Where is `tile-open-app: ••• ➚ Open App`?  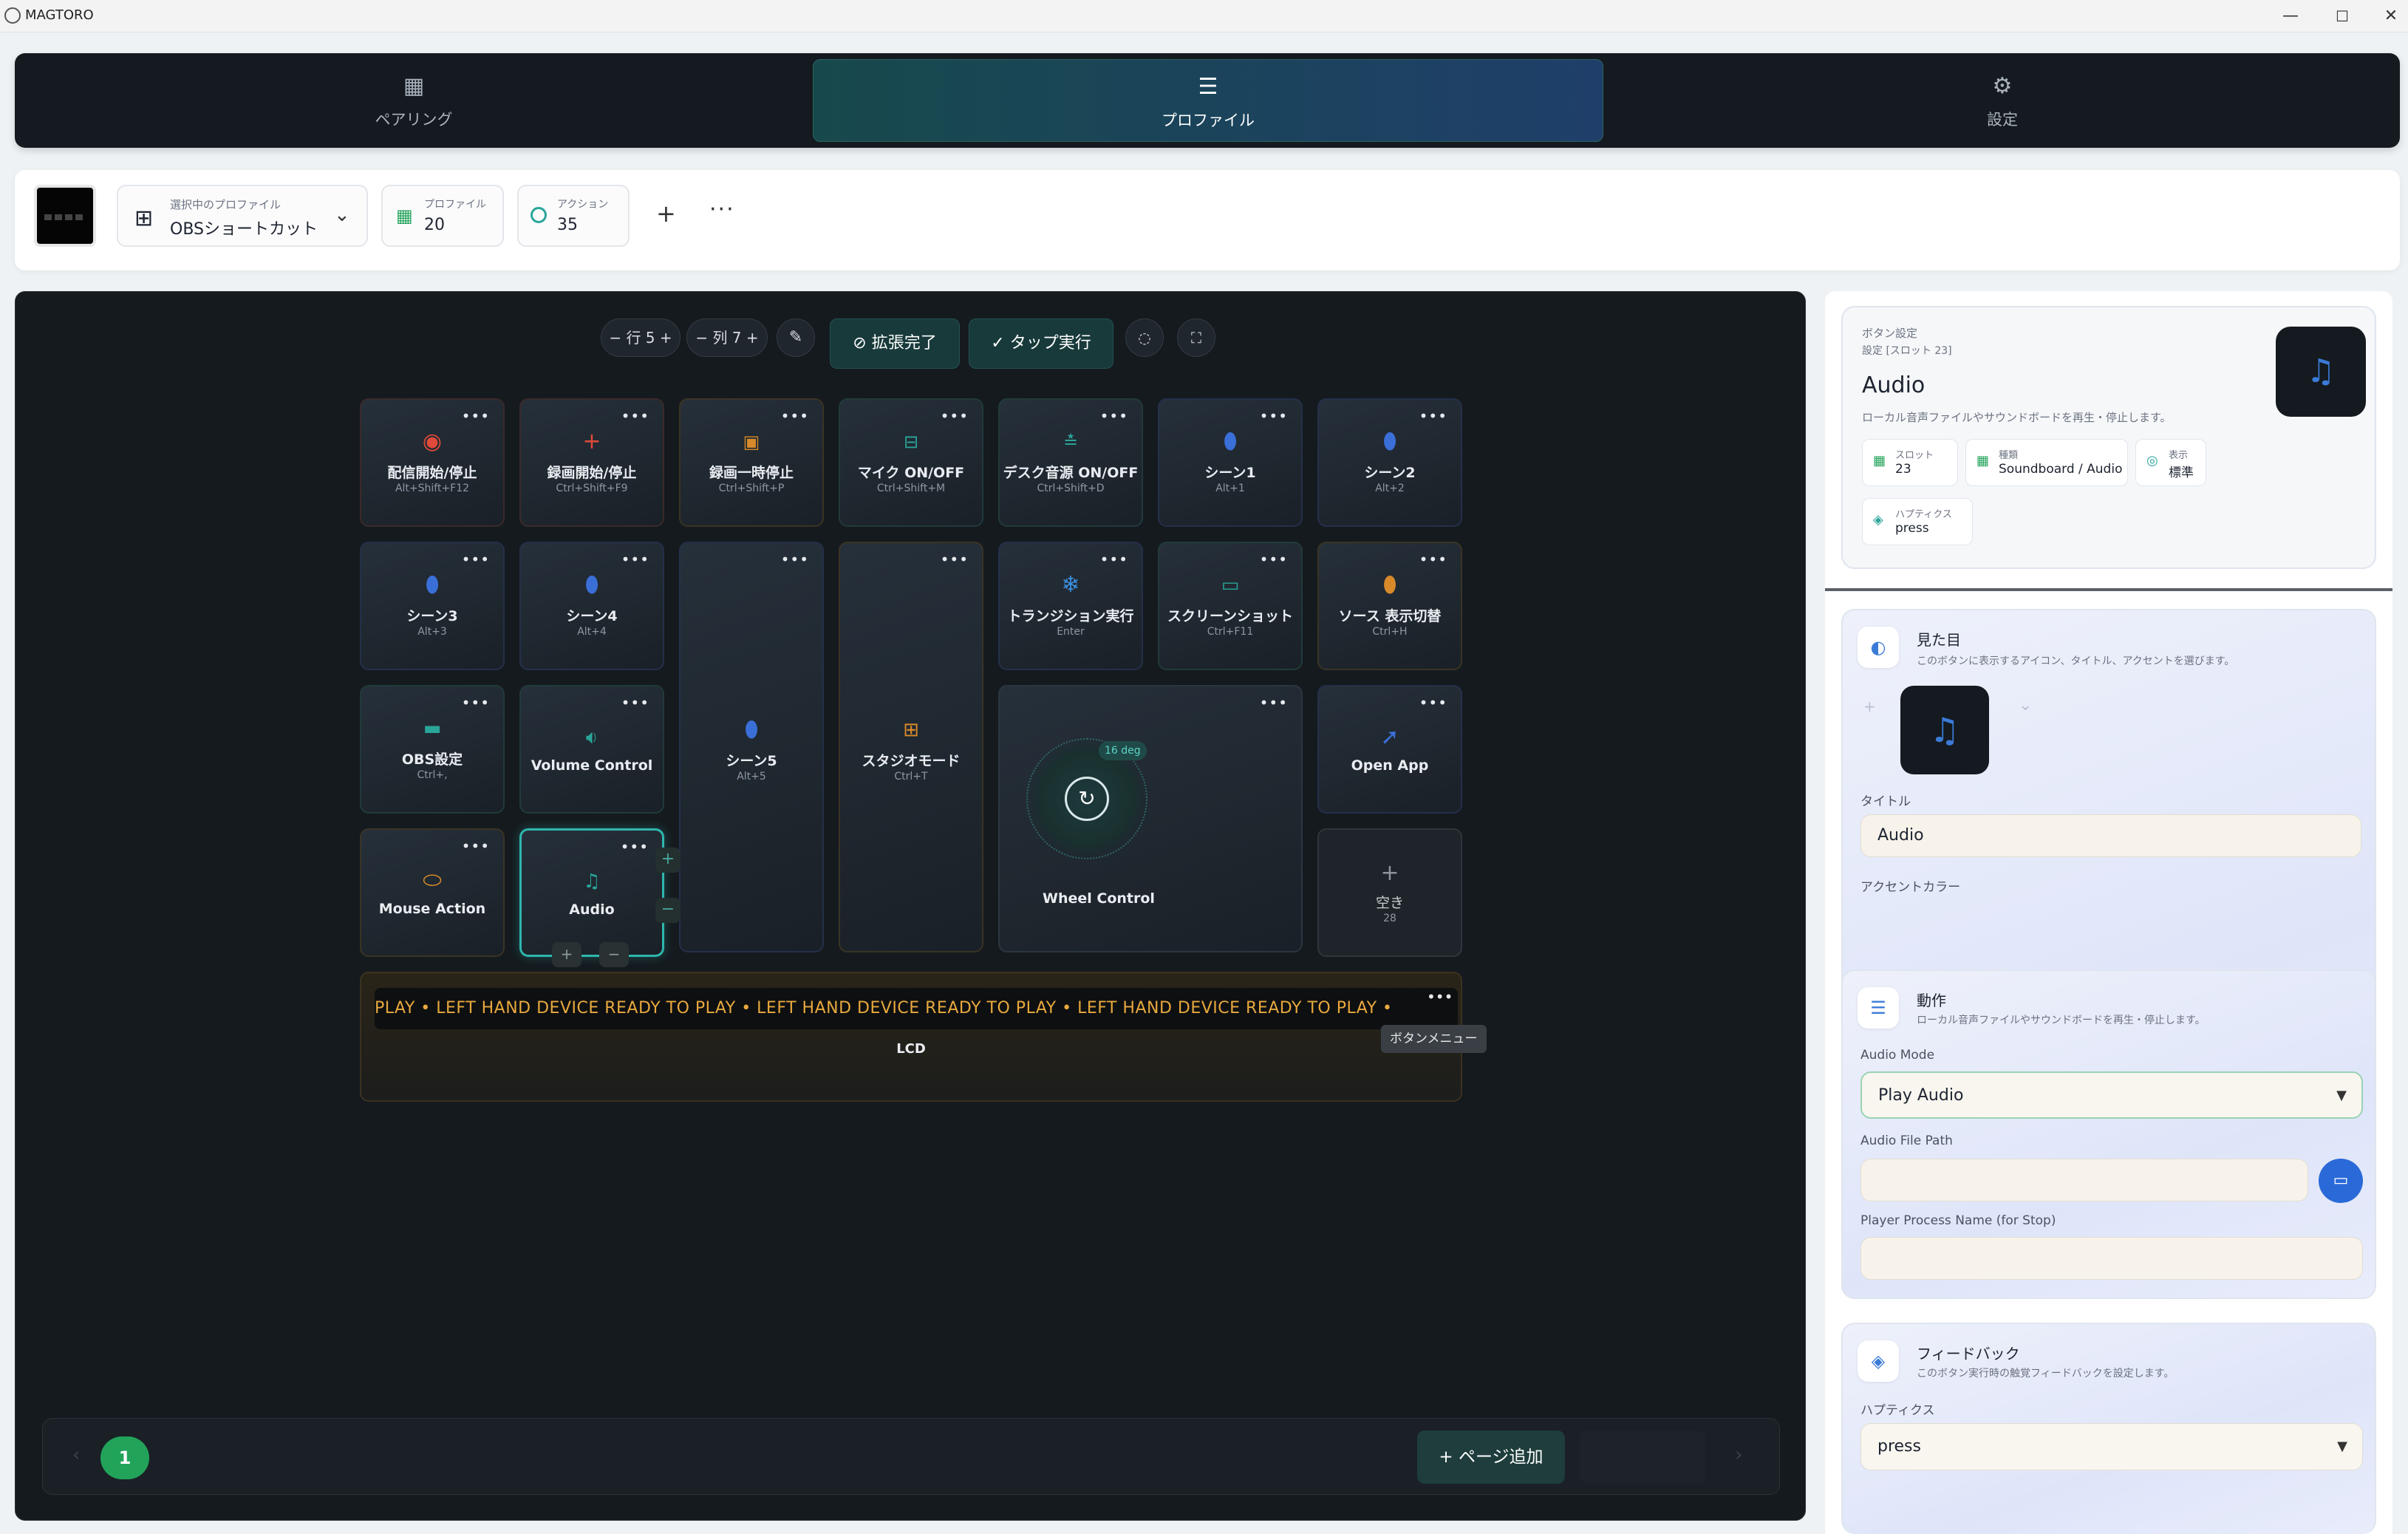
tile-open-app: ••• ➚ Open App is located at coordinates (1390, 749).